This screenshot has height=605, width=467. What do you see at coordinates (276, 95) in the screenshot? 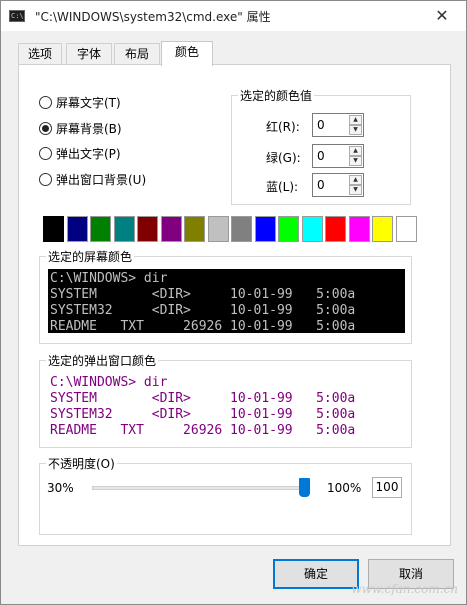
I see `group-label: 选定的颜色值` at bounding box center [276, 95].